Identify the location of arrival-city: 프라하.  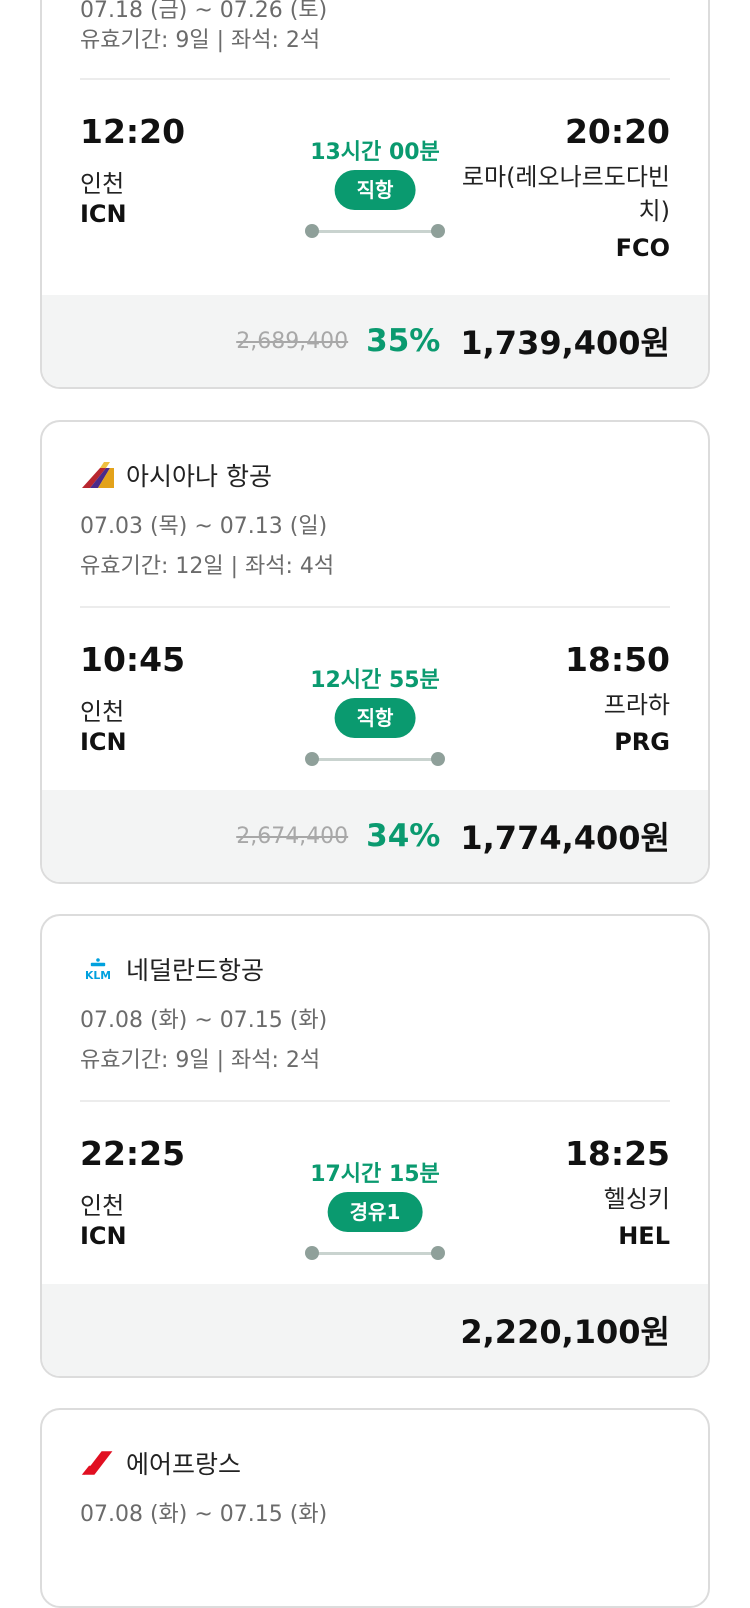
(636, 705).